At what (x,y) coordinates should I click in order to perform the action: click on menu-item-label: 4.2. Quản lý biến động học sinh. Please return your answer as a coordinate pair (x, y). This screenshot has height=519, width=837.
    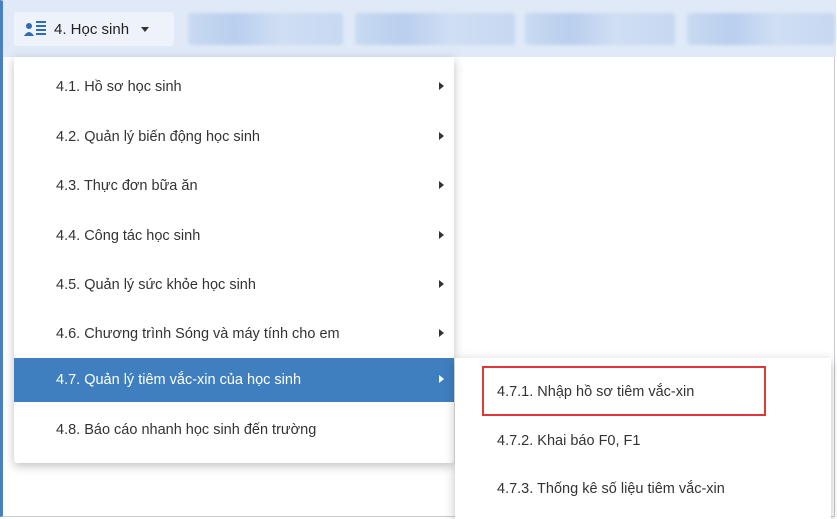
    Looking at the image, I should click on (158, 137).